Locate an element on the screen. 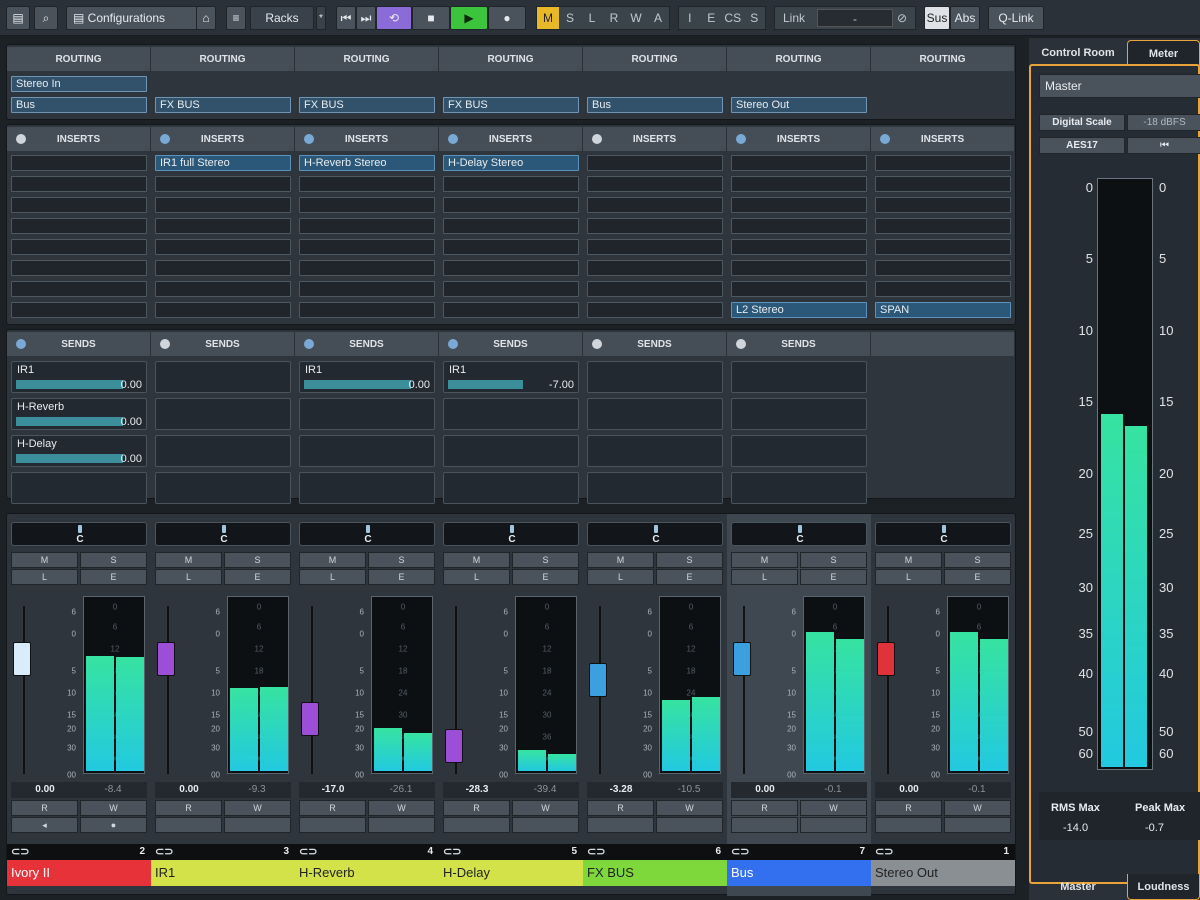 This screenshot has height=900, width=1200. routing-output: FX BUS is located at coordinates (223, 105).